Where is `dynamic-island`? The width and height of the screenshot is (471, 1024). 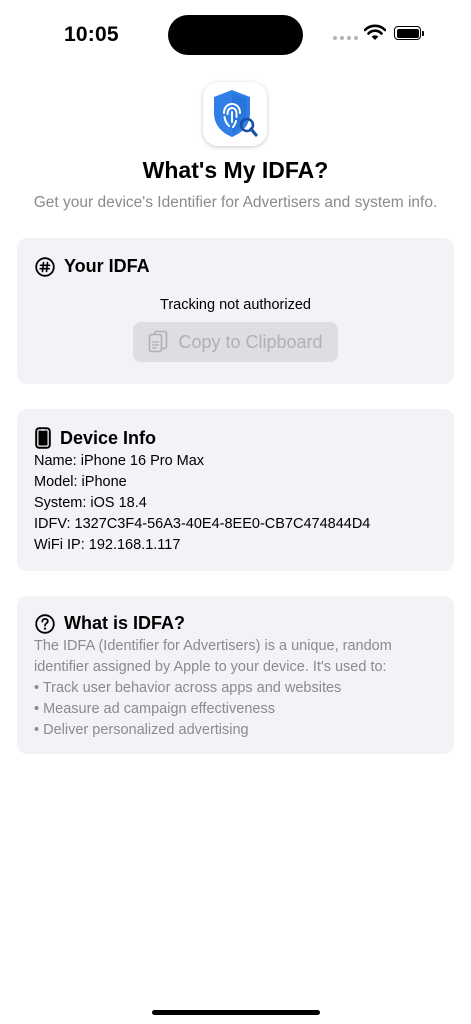
dynamic-island is located at coordinates (235, 35).